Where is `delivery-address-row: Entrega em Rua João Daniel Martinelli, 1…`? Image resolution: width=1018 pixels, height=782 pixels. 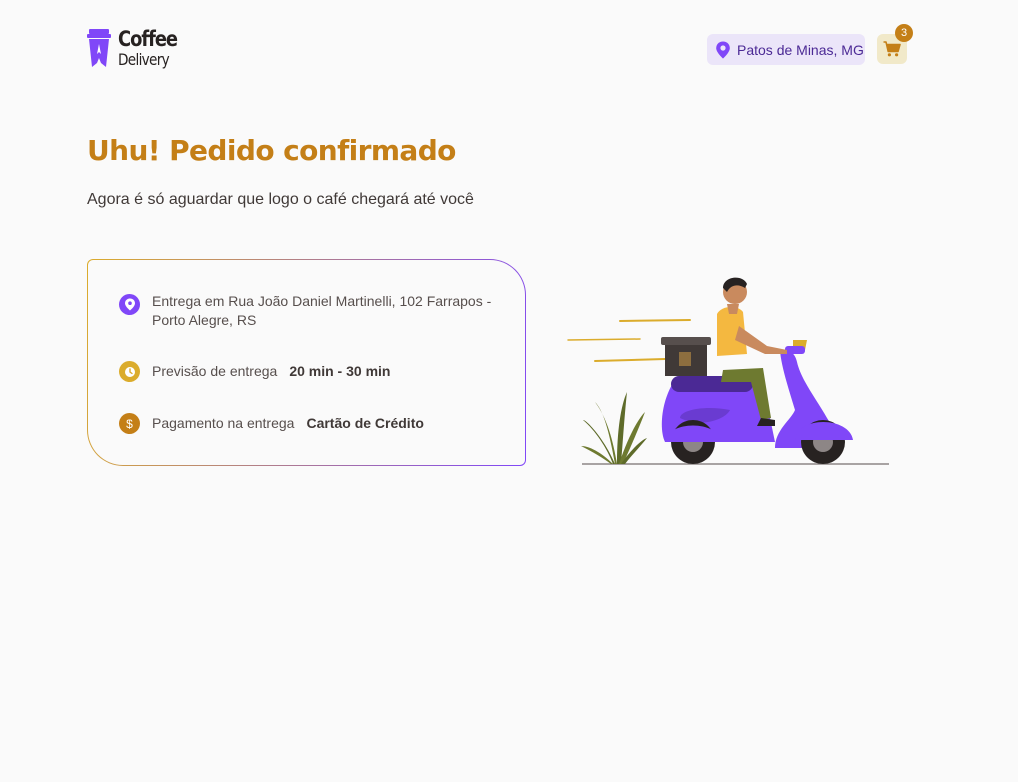
delivery-address-row: Entrega em Rua João Daniel Martinelli, 1… is located at coordinates (308, 311).